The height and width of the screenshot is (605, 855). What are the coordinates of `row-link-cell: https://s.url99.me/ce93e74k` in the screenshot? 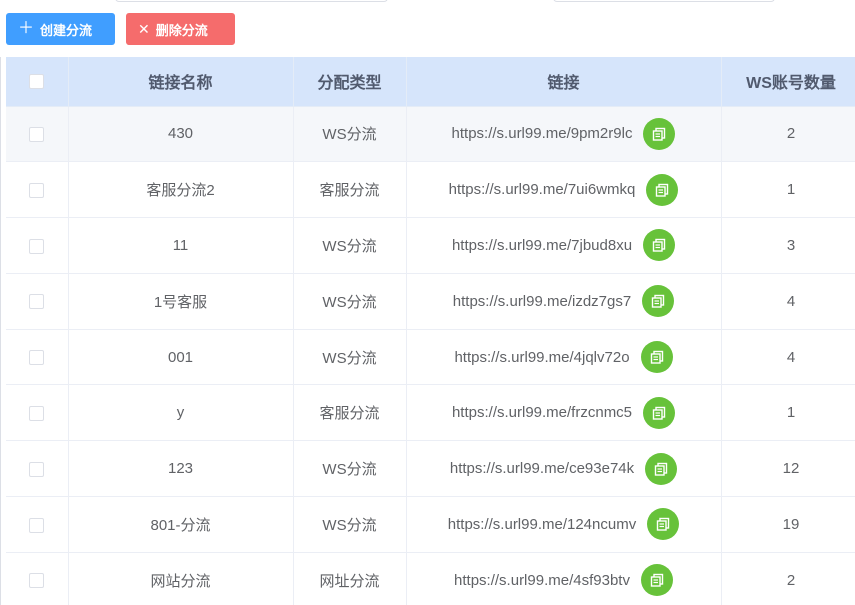 It's located at (564, 469).